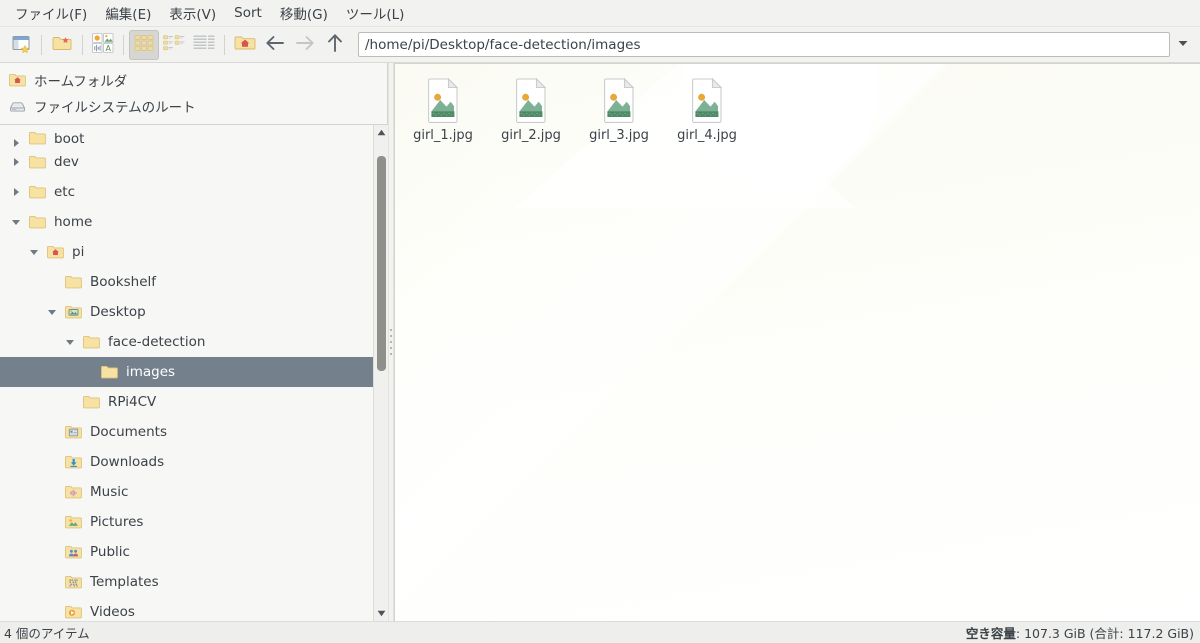  What do you see at coordinates (174, 45) in the screenshot?
I see `compact-view-button` at bounding box center [174, 45].